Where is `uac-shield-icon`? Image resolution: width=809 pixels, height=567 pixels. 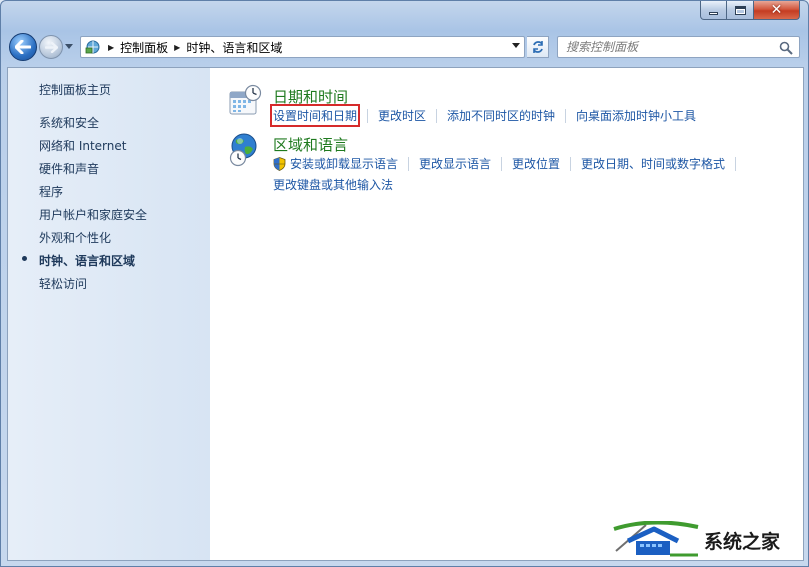
uac-shield-icon is located at coordinates (279, 163).